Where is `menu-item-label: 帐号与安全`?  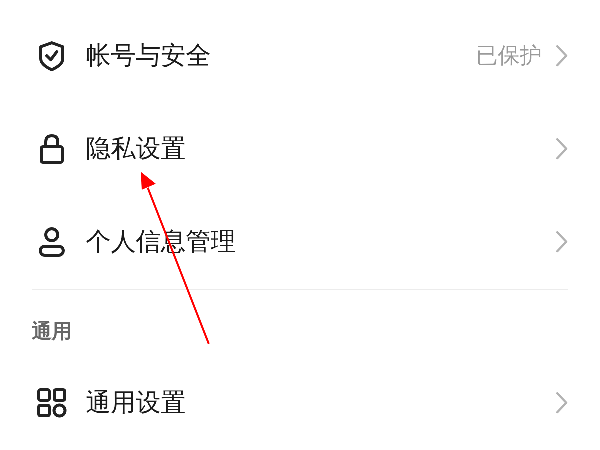
menu-item-label: 帐号与安全 is located at coordinates (281, 55).